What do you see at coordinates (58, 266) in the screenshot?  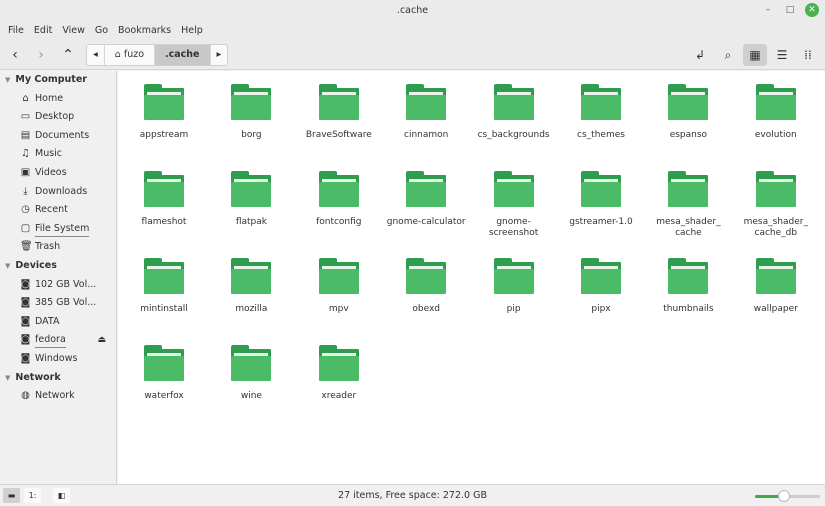 I see `sidebar-section-devices: ▼ Devices` at bounding box center [58, 266].